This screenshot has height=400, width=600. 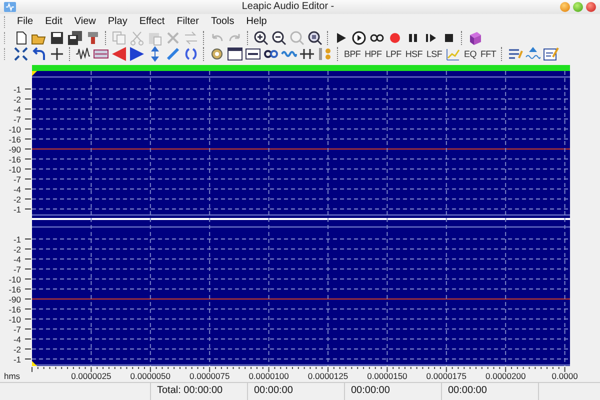 What do you see at coordinates (434, 54) in the screenshot?
I see `filter-button: LSF` at bounding box center [434, 54].